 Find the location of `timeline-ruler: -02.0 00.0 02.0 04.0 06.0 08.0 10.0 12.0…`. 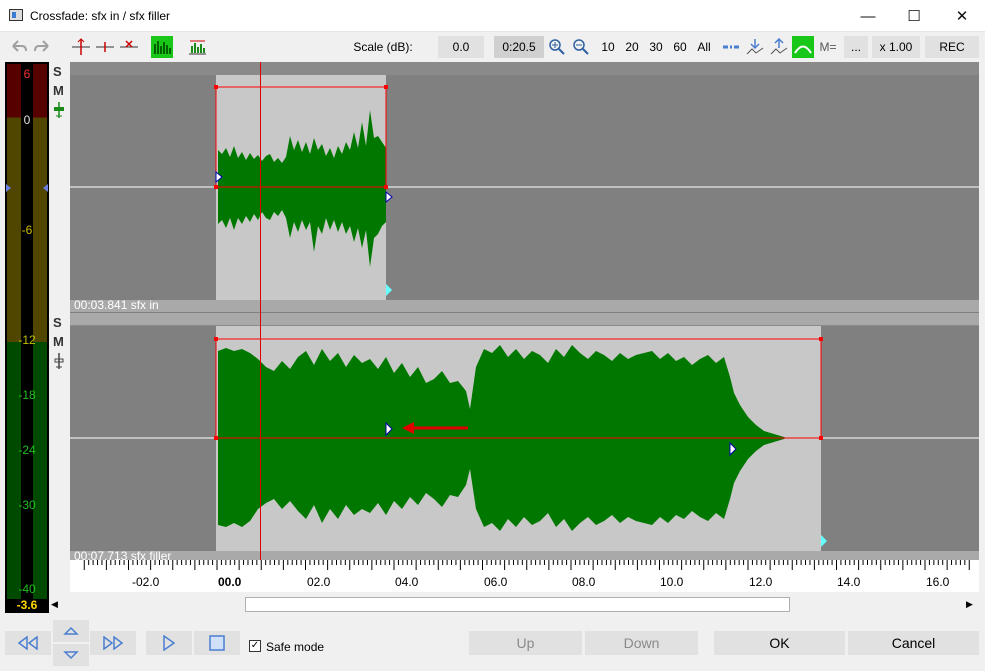

timeline-ruler: -02.0 00.0 02.0 04.0 06.0 08.0 10.0 12.0… is located at coordinates (524, 576).